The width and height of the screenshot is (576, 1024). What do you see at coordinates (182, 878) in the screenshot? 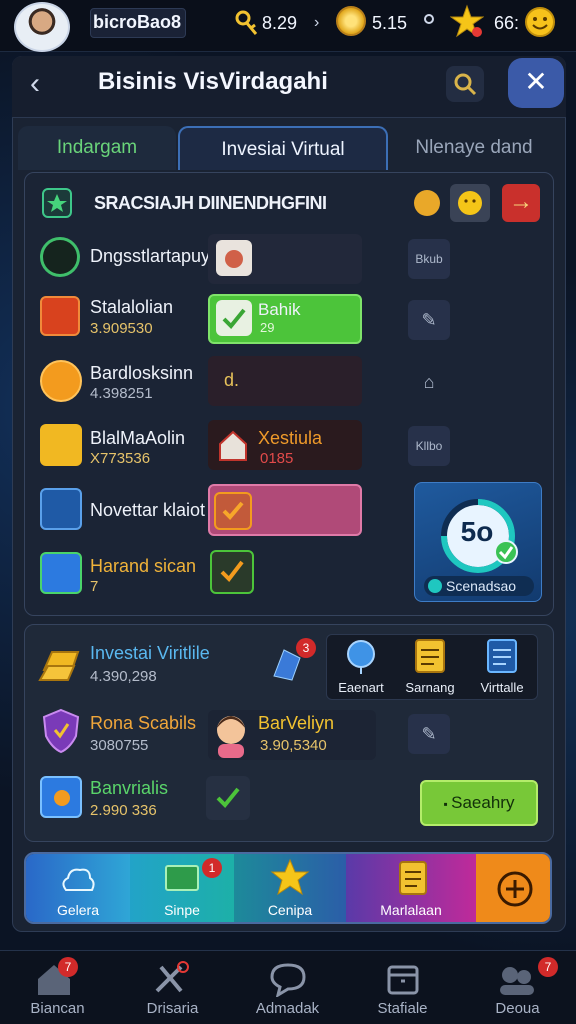
I see `monitor-icon` at bounding box center [182, 878].